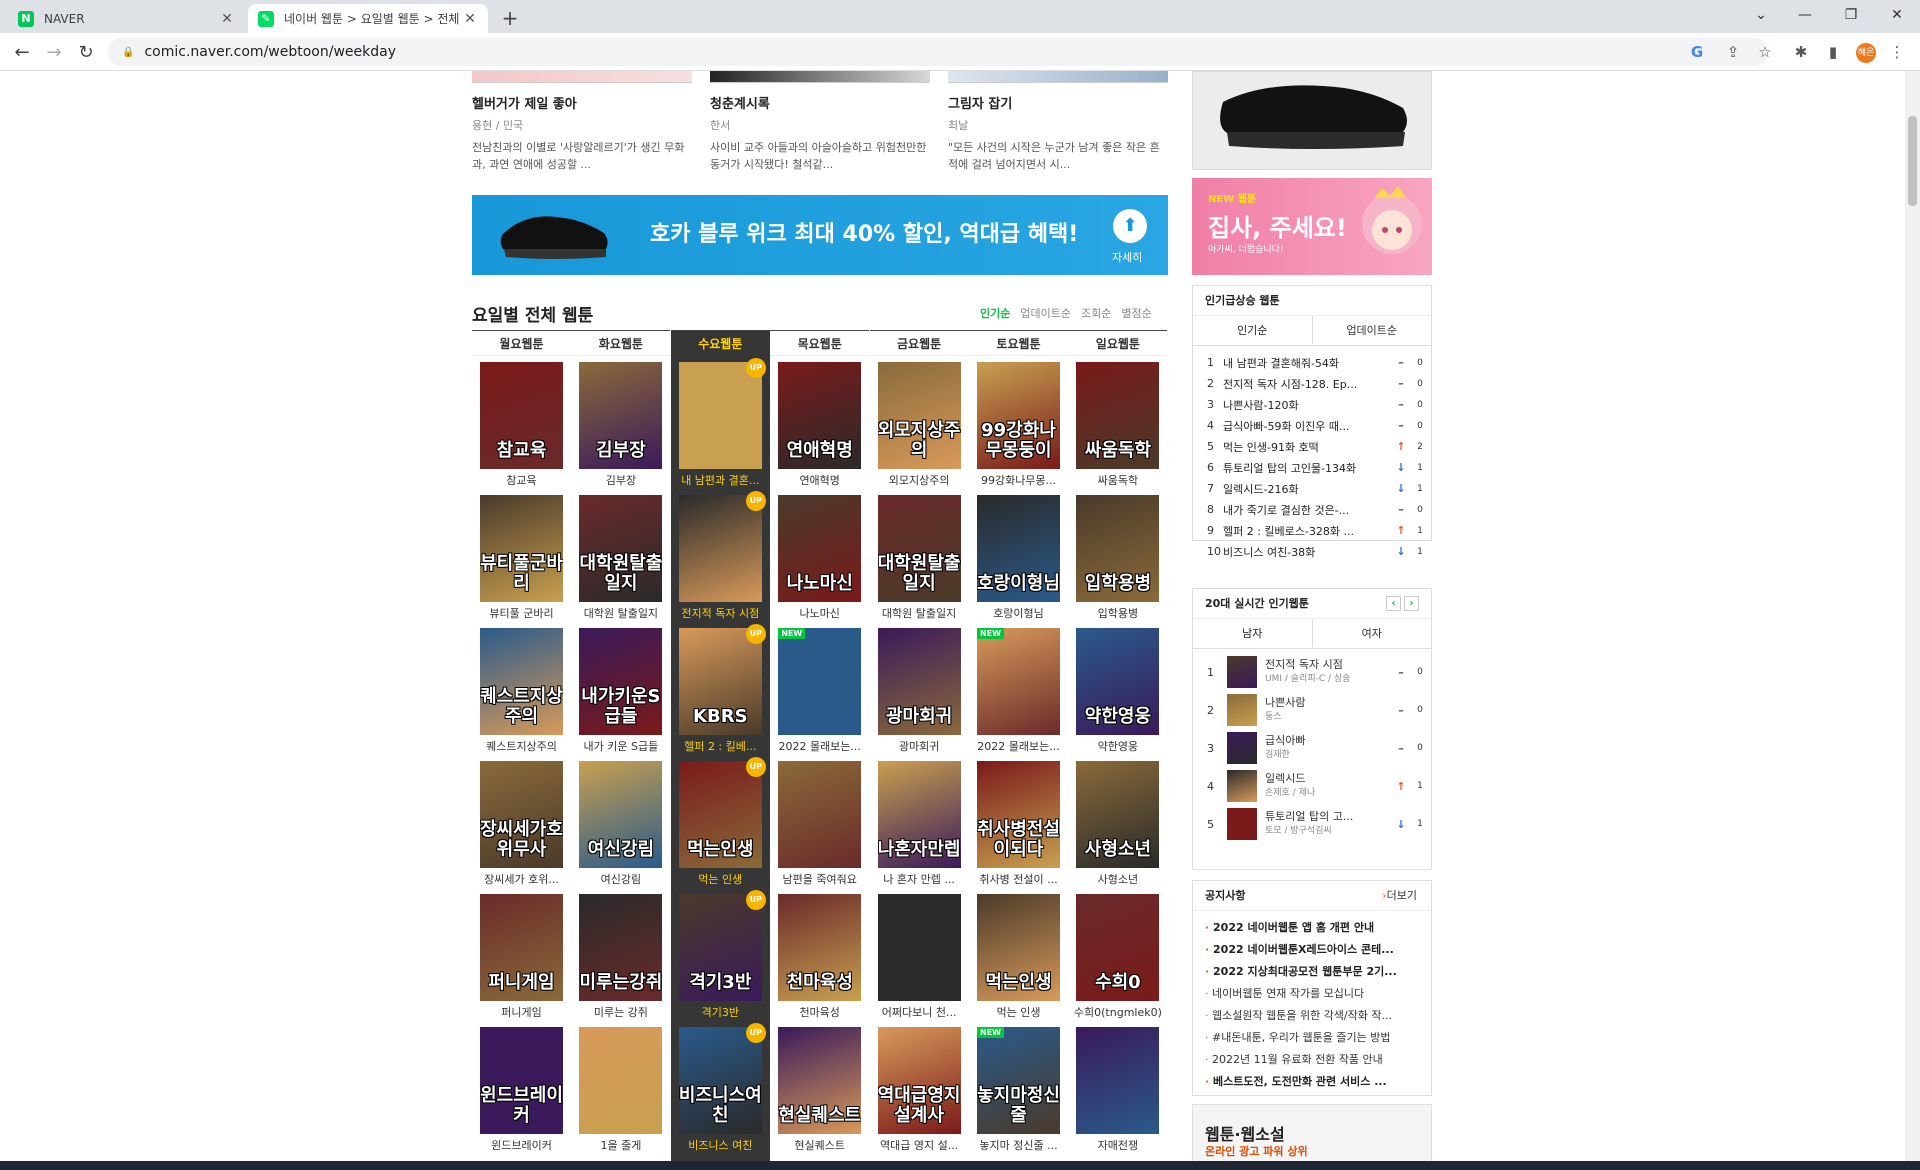 The width and height of the screenshot is (1920, 1170). I want to click on tab-search-icon: ⌄, so click(1761, 15).